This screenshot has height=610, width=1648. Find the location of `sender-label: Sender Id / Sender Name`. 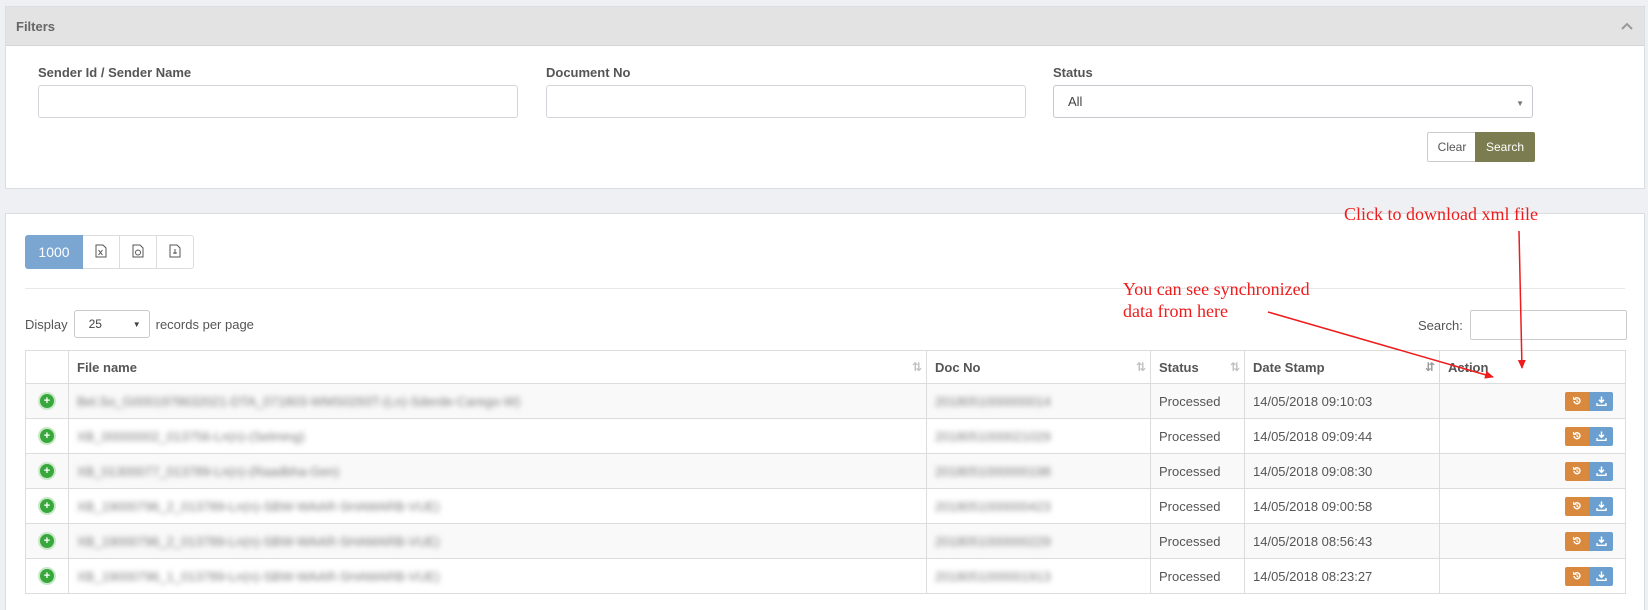

sender-label: Sender Id / Sender Name is located at coordinates (115, 72).